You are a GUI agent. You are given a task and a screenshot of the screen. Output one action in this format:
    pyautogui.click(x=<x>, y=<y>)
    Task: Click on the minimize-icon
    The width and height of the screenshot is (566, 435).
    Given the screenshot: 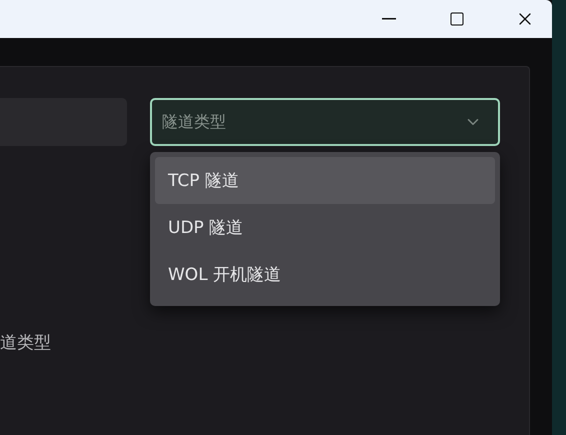 What is the action you would take?
    pyautogui.click(x=389, y=19)
    